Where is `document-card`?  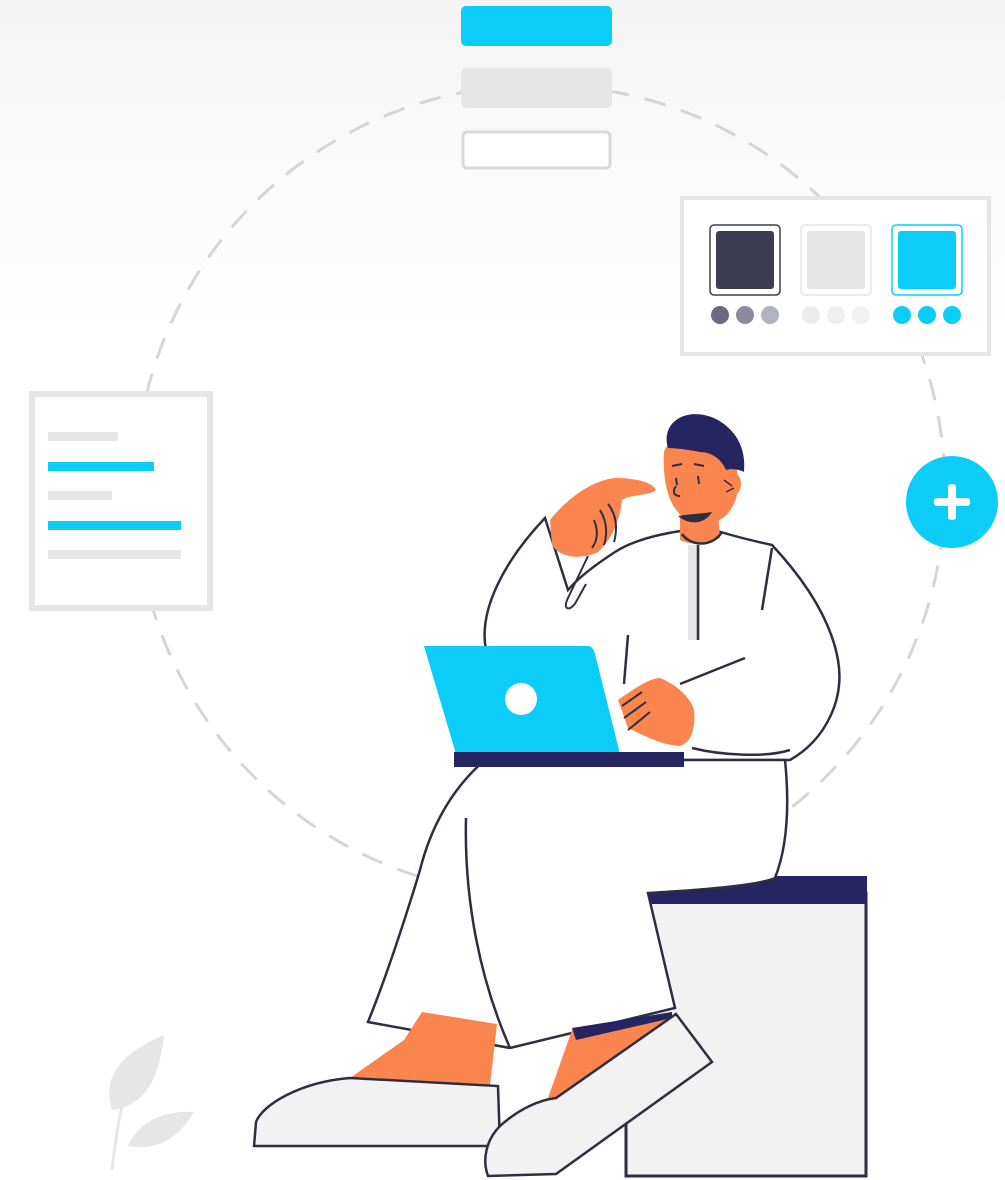 document-card is located at coordinates (121, 501).